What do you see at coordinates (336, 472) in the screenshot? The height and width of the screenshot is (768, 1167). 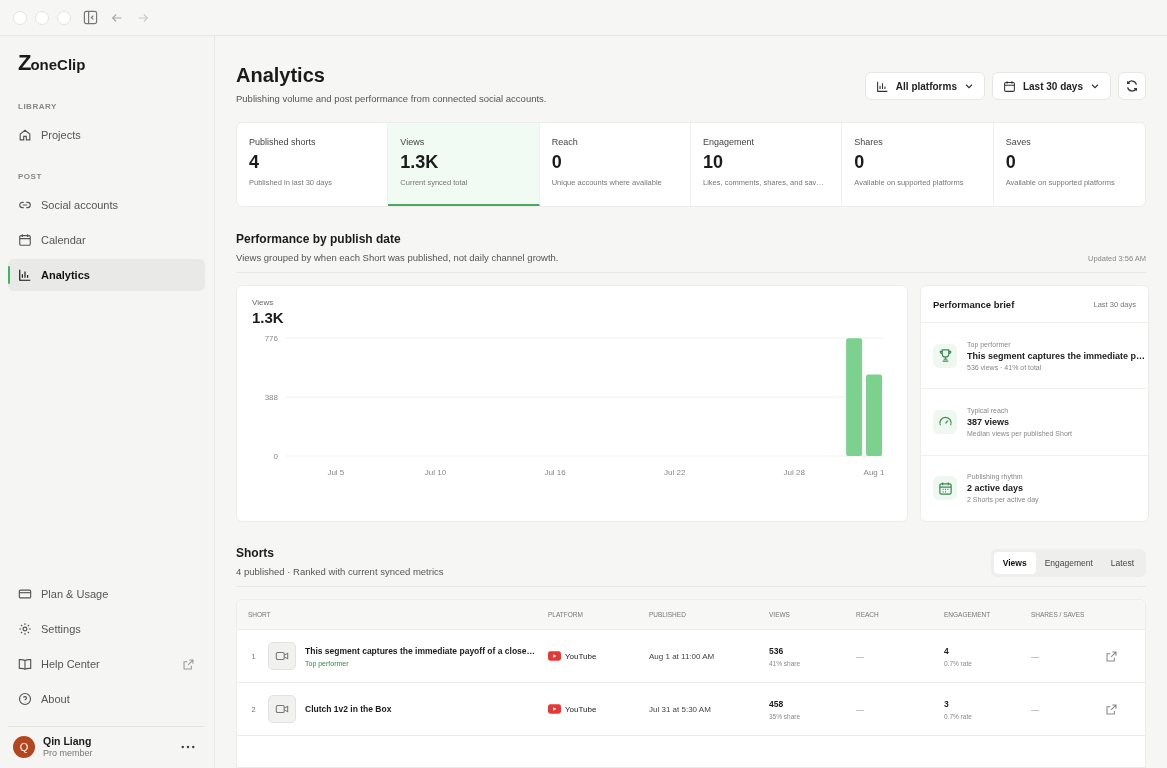 I see `axis-label: Jul 5` at bounding box center [336, 472].